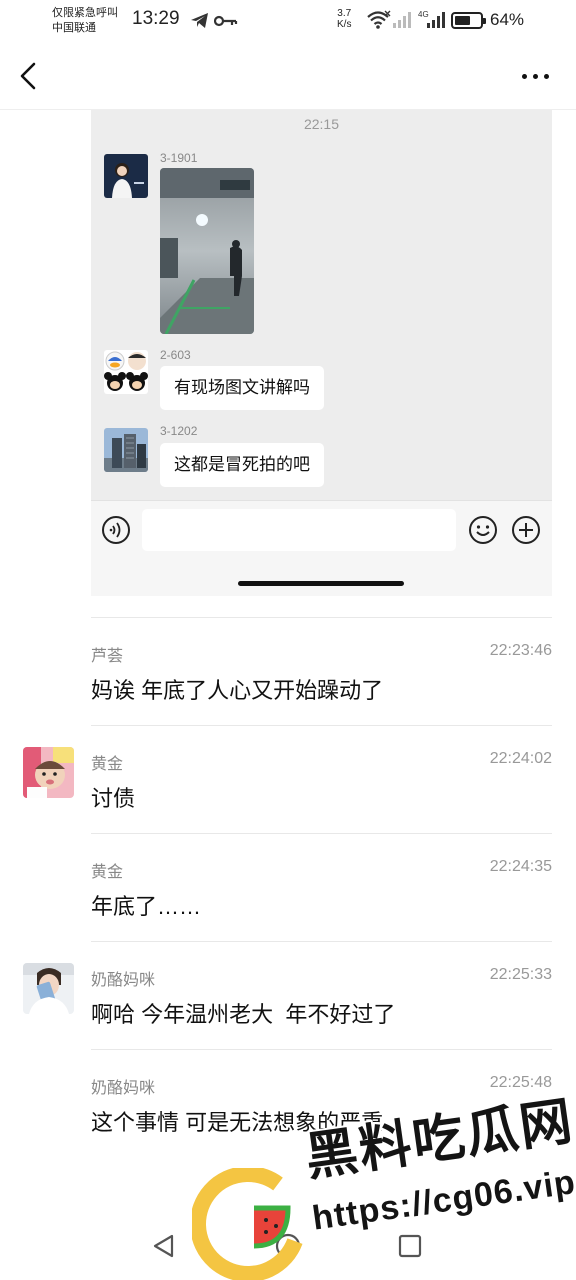 This screenshot has width=576, height=1280. I want to click on nav-home-icon, so click(288, 1246).